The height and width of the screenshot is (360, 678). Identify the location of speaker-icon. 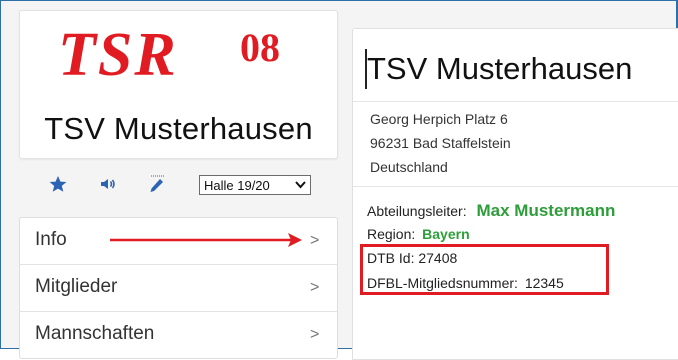
(108, 184).